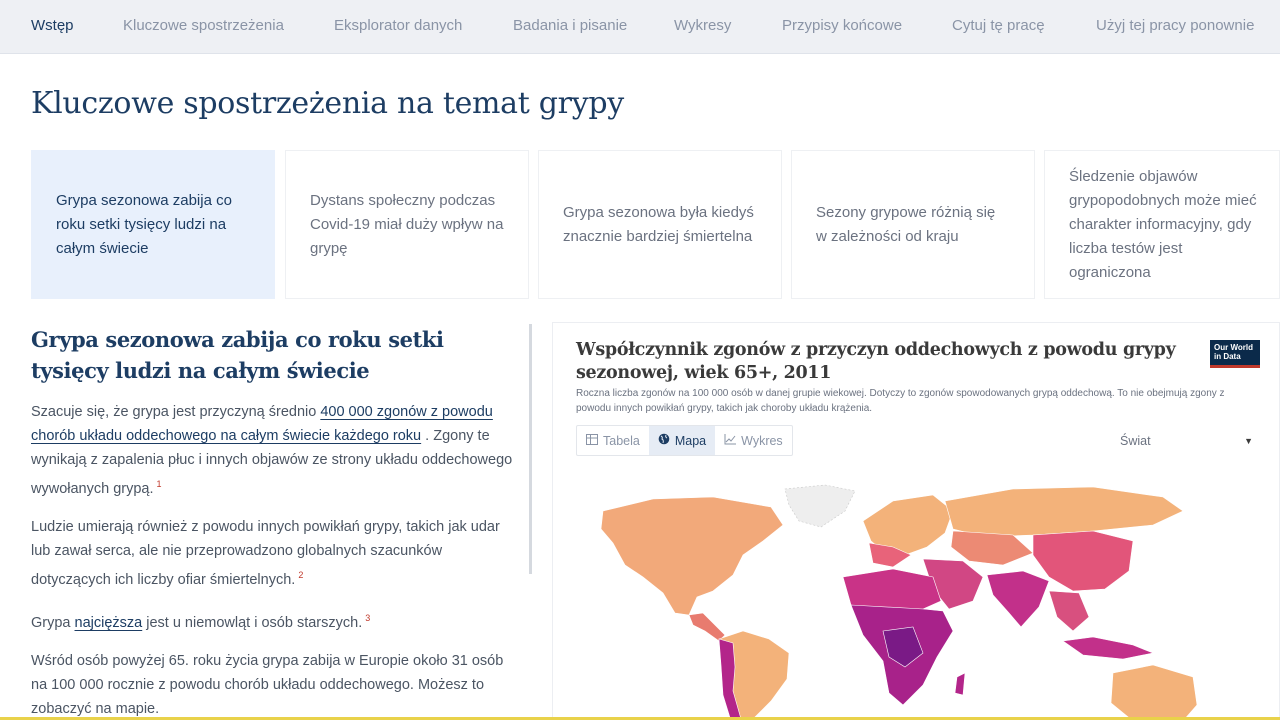 Image resolution: width=1280 pixels, height=720 pixels. What do you see at coordinates (664, 440) in the screenshot?
I see `globe-icon` at bounding box center [664, 440].